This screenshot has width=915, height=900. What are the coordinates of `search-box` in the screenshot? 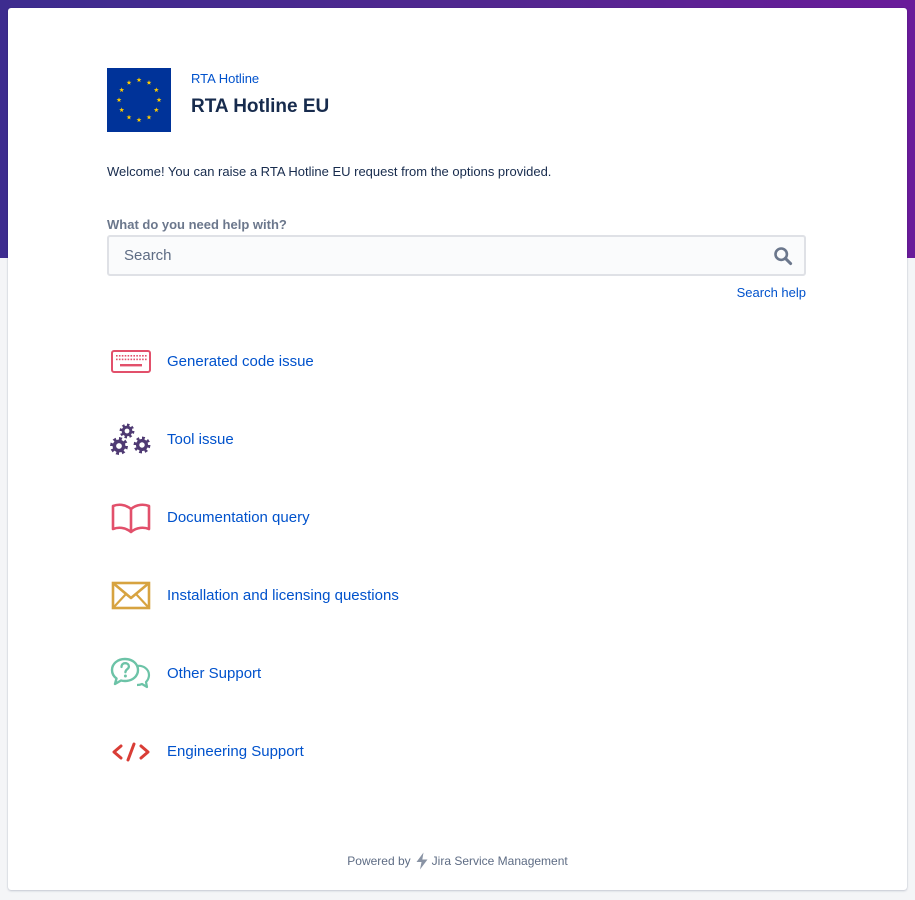 It's located at (456, 255).